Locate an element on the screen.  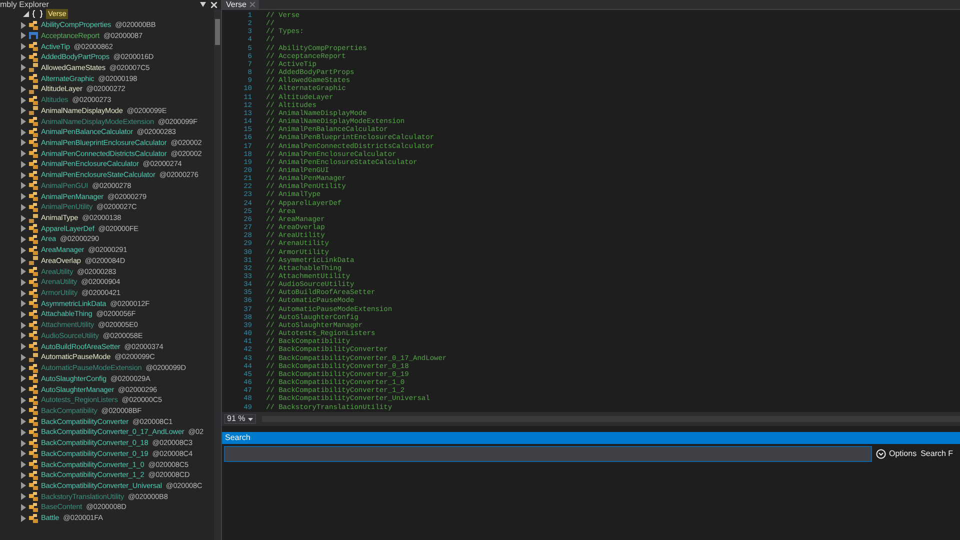
panel-title: Search is located at coordinates (591, 438).